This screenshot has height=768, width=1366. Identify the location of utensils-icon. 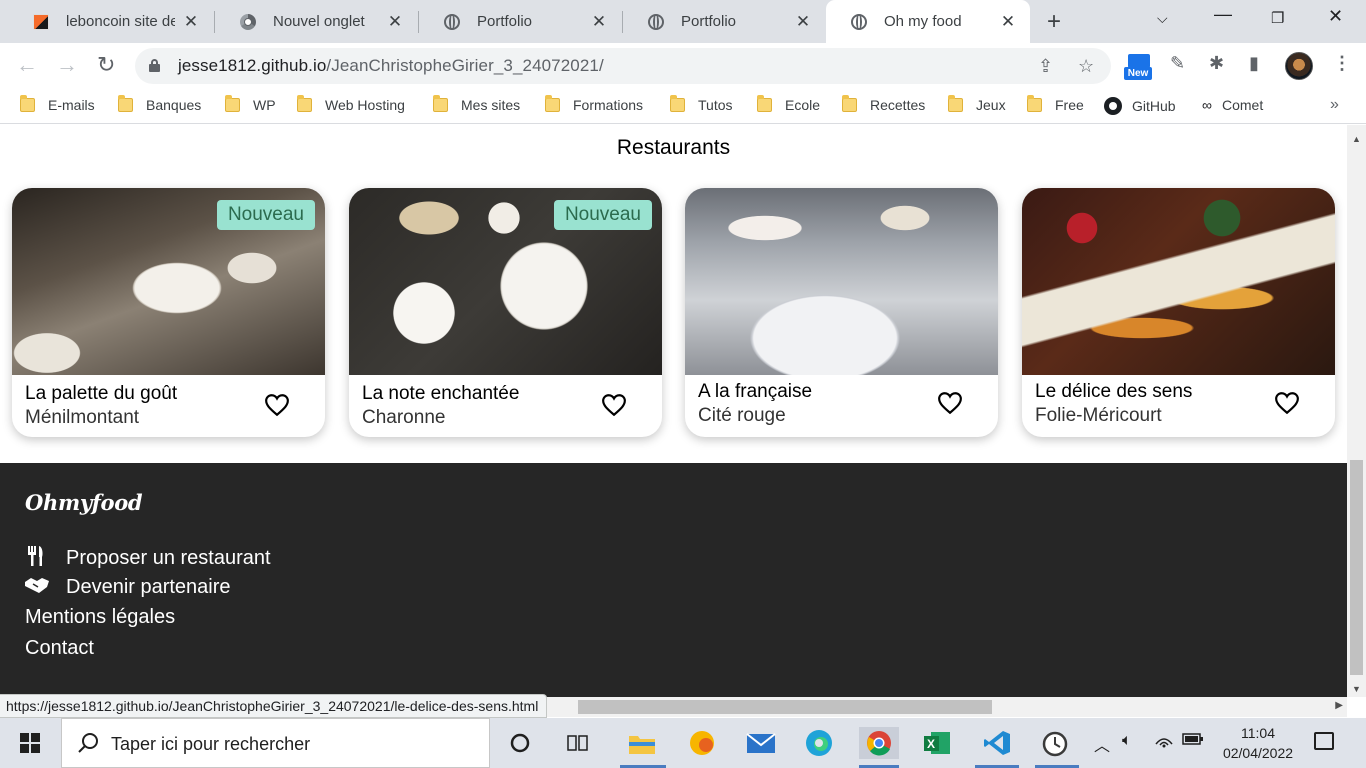
(36, 558).